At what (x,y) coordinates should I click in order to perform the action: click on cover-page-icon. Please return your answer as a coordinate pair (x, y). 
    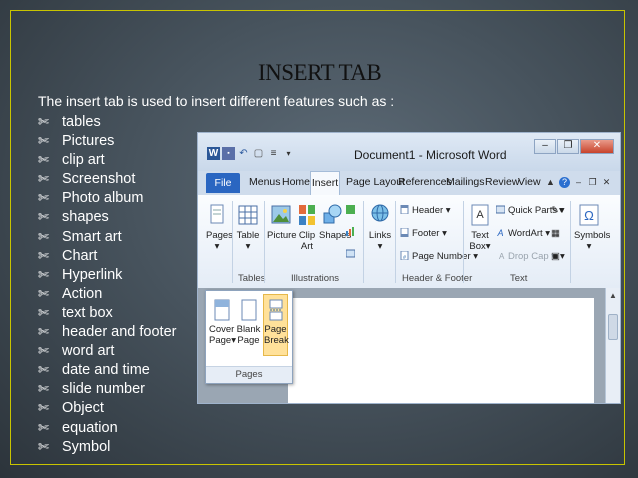
    Looking at the image, I should click on (221, 310).